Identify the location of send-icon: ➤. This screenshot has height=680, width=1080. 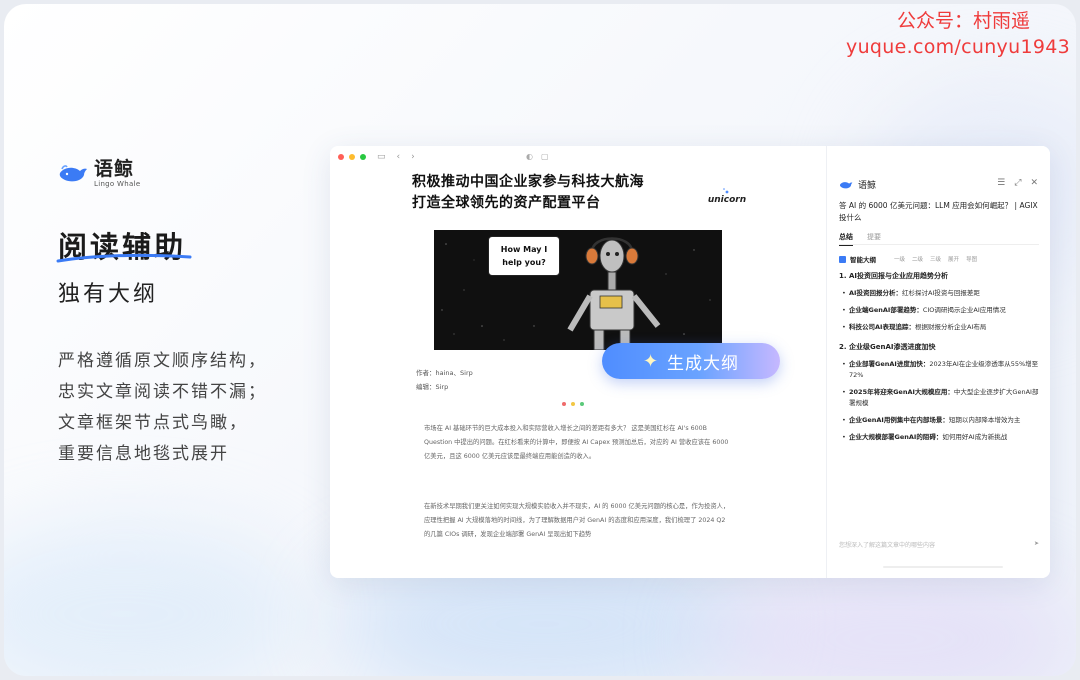
(1036, 544).